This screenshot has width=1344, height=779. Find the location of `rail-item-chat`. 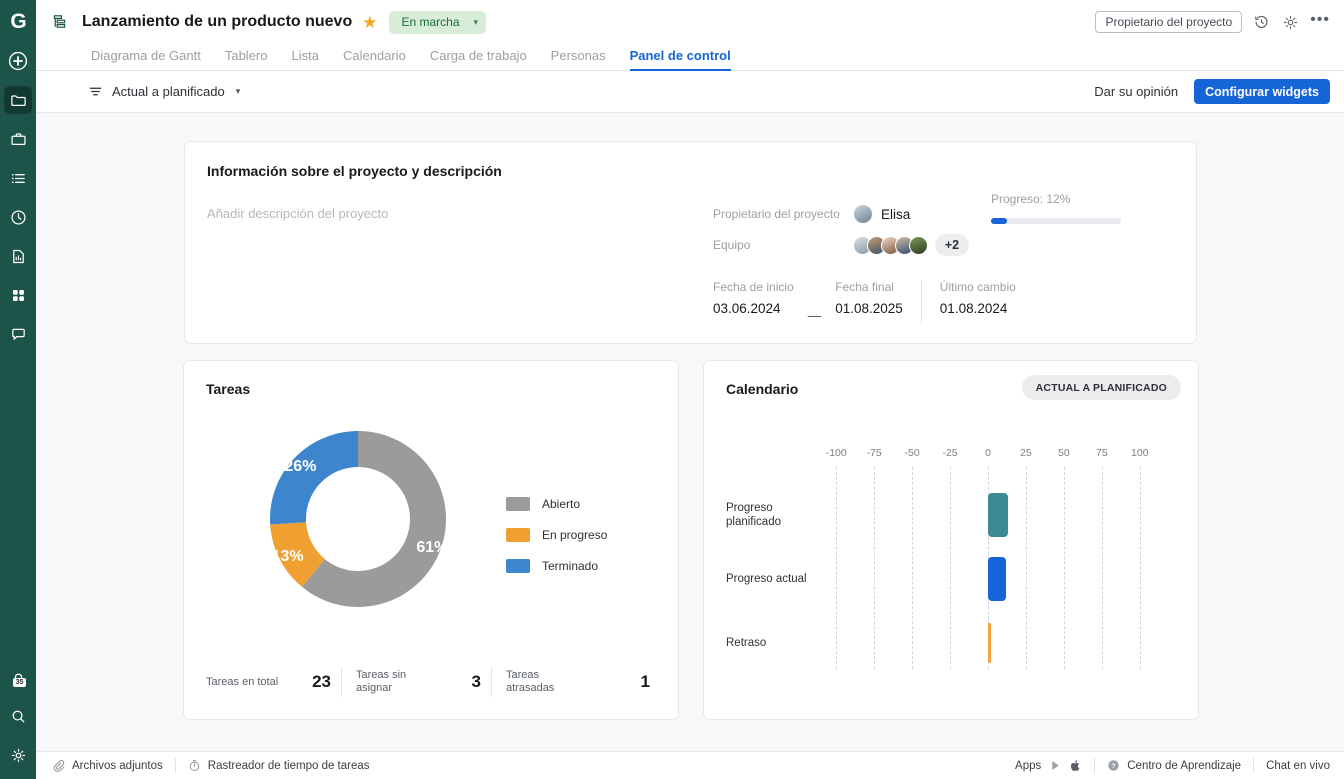

rail-item-chat is located at coordinates (18, 334).